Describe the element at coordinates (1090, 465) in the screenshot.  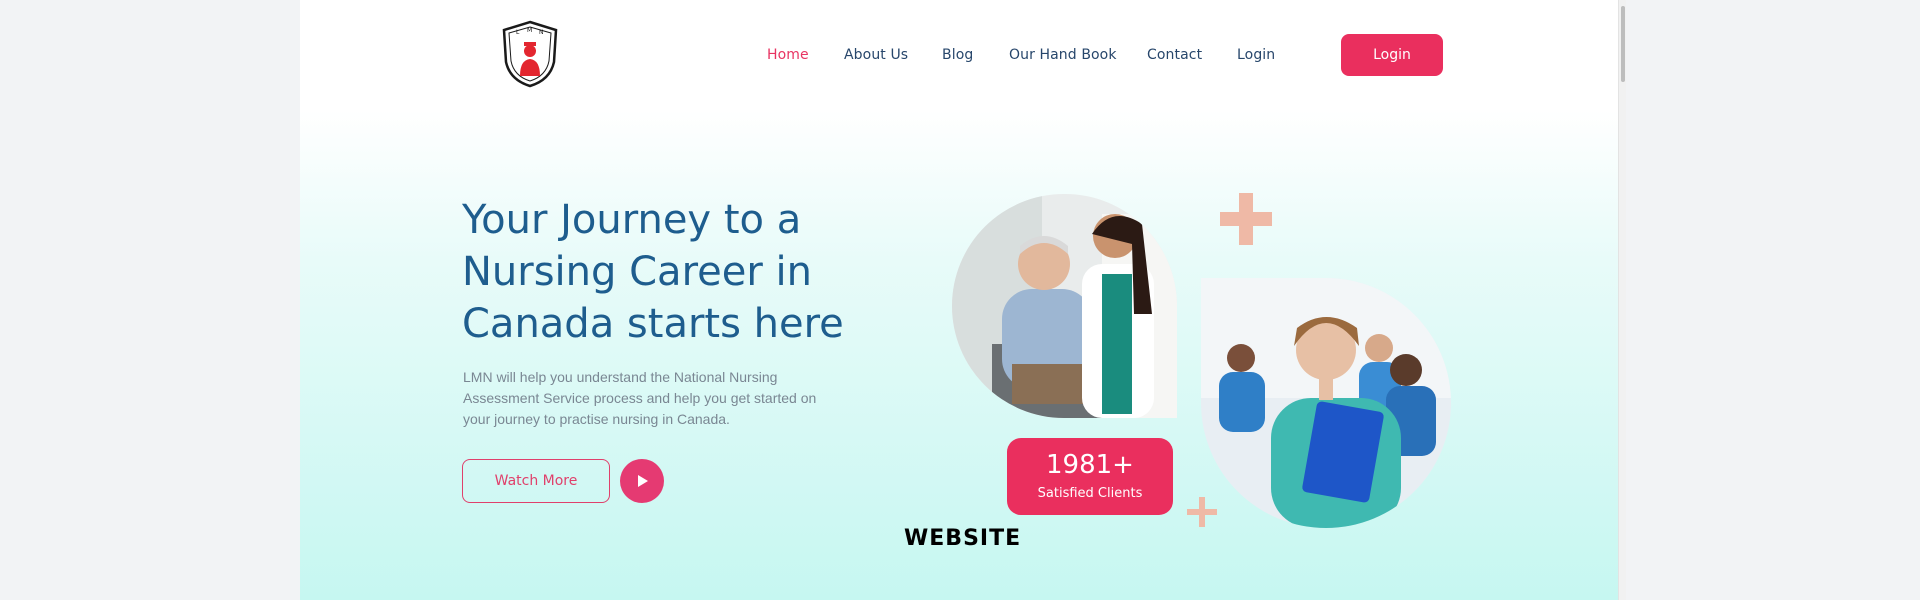
I see `stats-number: 1981+` at that location.